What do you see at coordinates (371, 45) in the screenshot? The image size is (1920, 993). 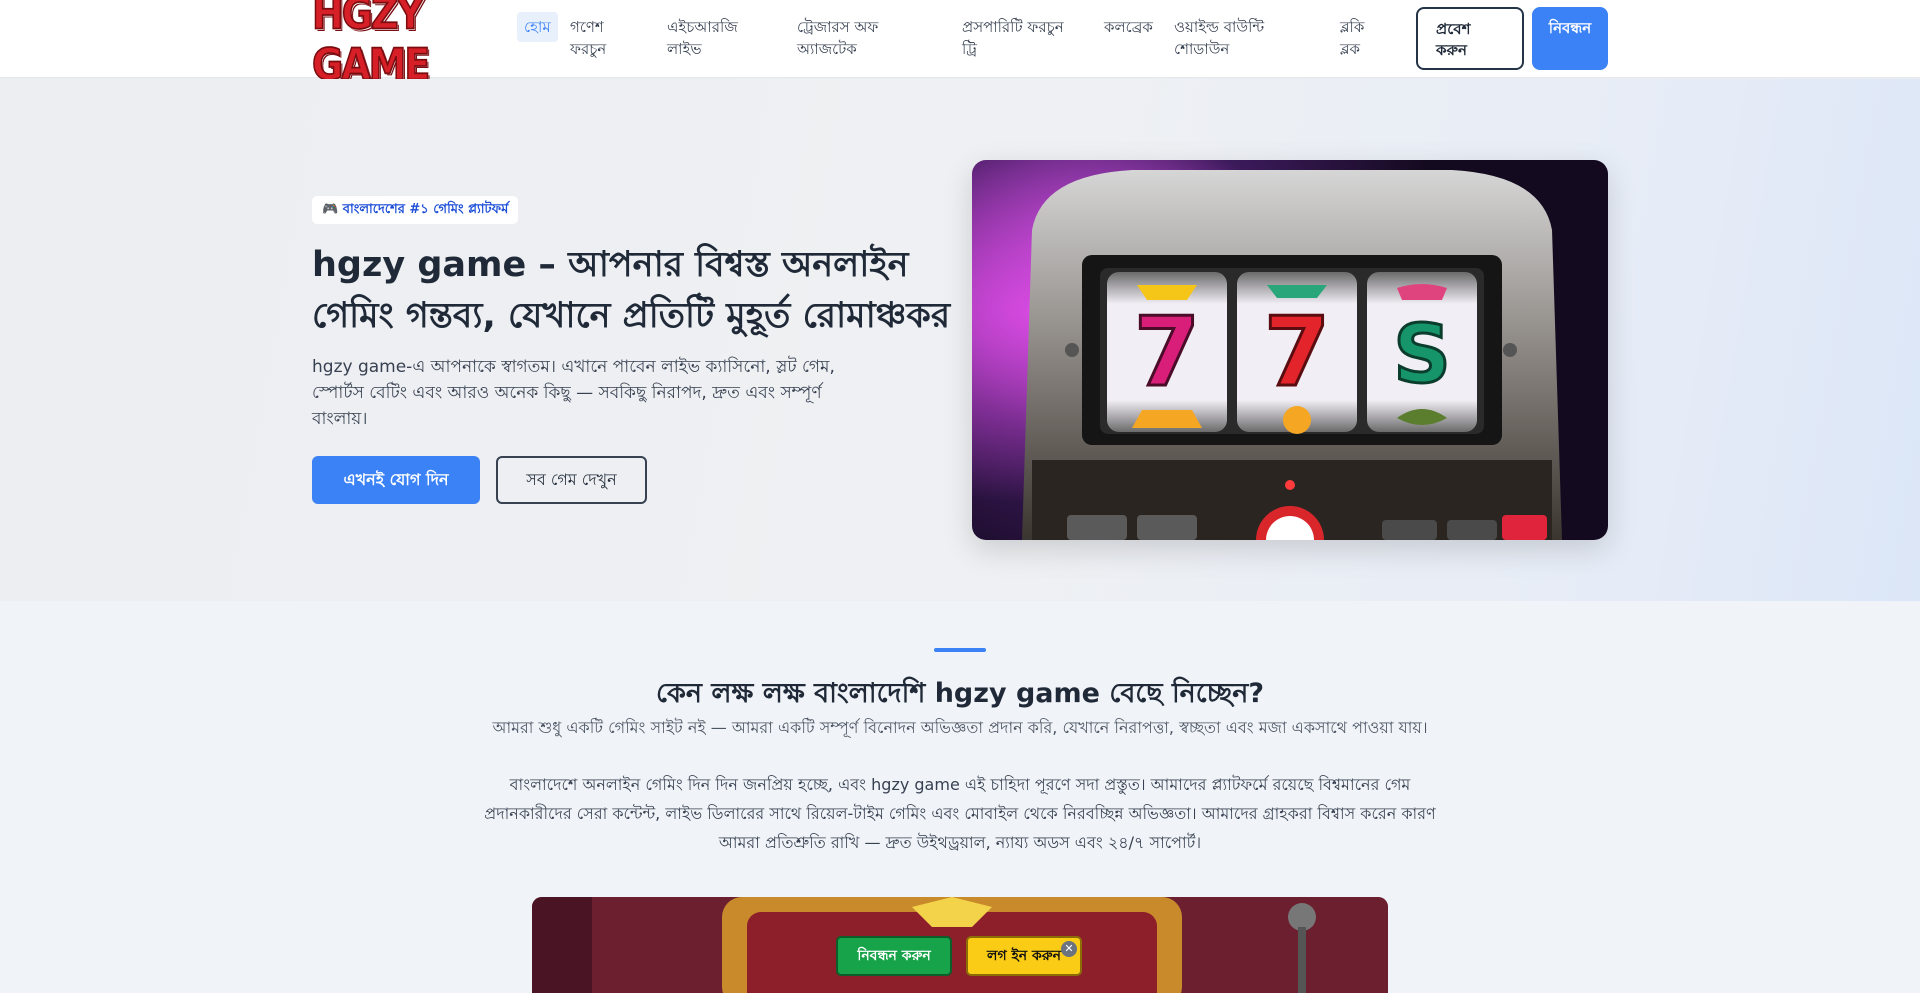 I see `logo-text: HGZY GAME` at bounding box center [371, 45].